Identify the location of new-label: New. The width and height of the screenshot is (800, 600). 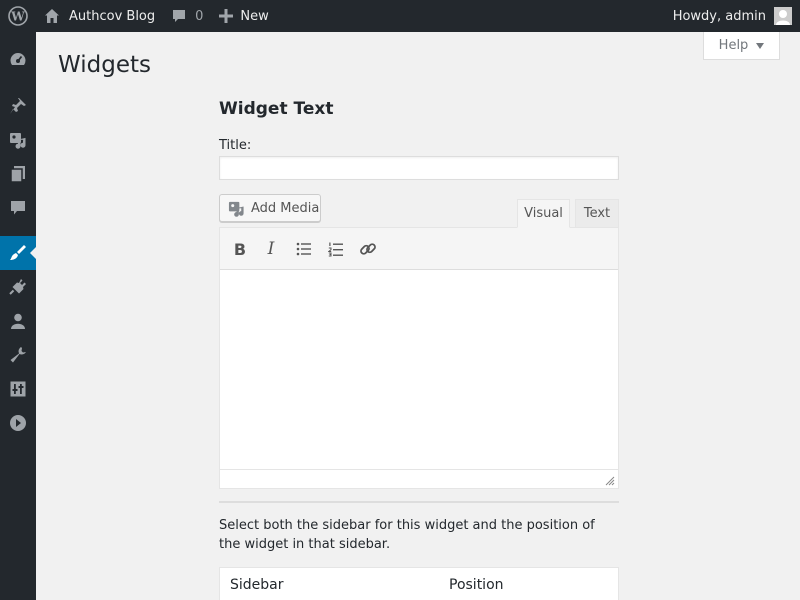
(254, 16).